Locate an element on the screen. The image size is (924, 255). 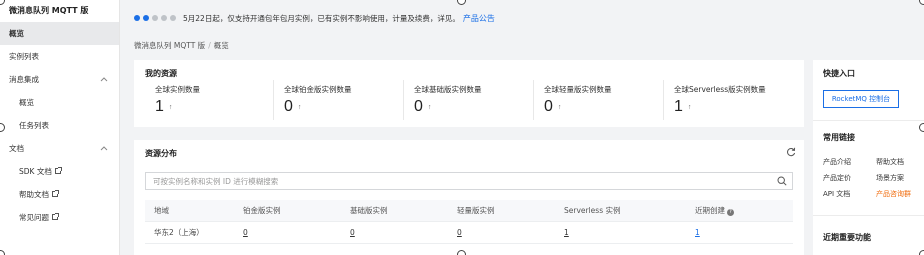
refresh-icon is located at coordinates (791, 152).